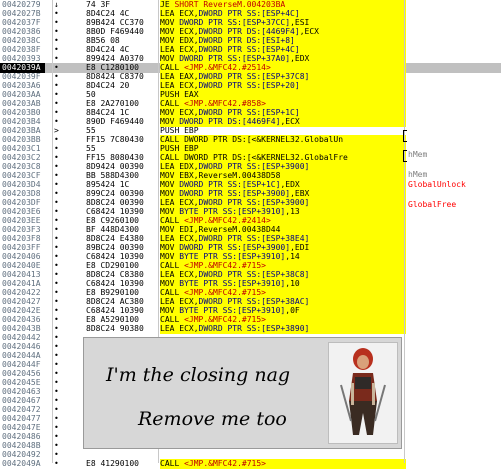 This screenshot has height=469, width=501. I want to click on comment-globalfree: hMem GlobalFree, so click(432, 185).